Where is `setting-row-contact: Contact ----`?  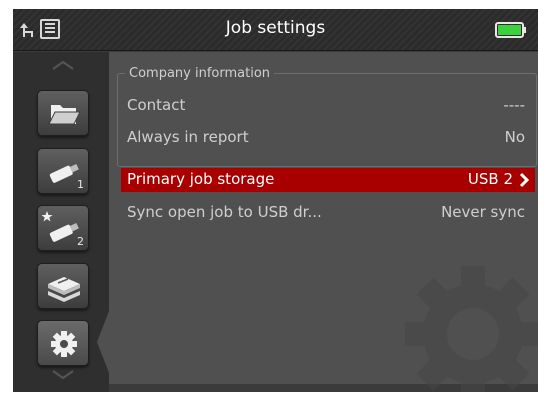
setting-row-contact: Contact ---- is located at coordinates (327, 106).